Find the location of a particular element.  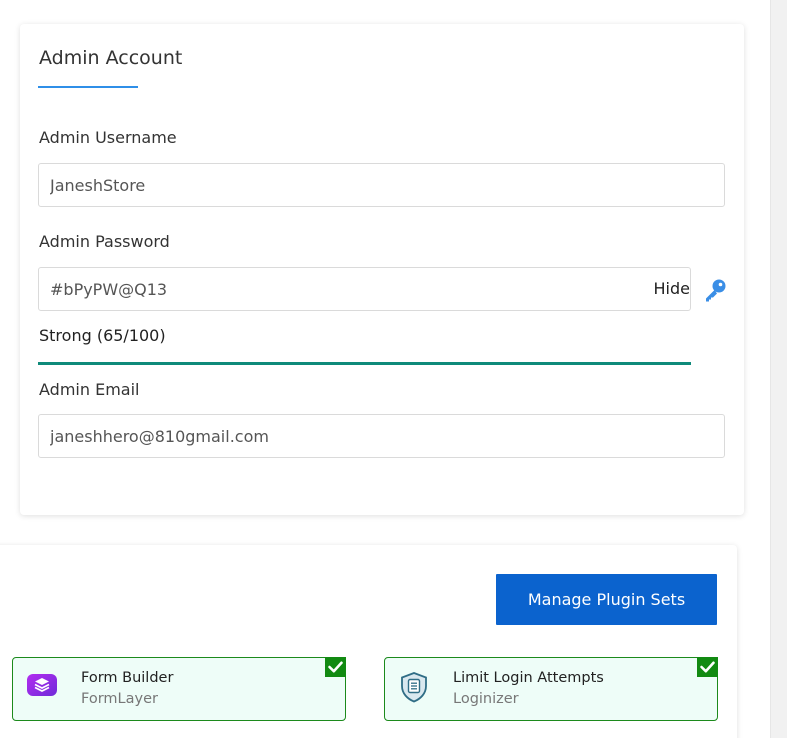

password-strength-meter is located at coordinates (364, 363).